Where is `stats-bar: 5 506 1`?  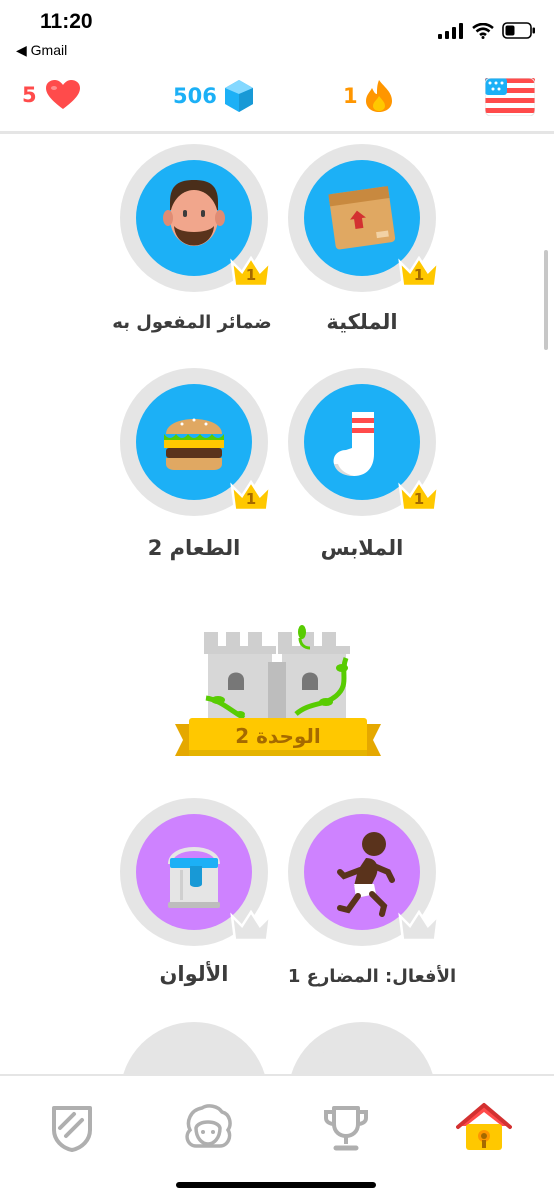
stats-bar: 5 506 1 is located at coordinates (277, 98).